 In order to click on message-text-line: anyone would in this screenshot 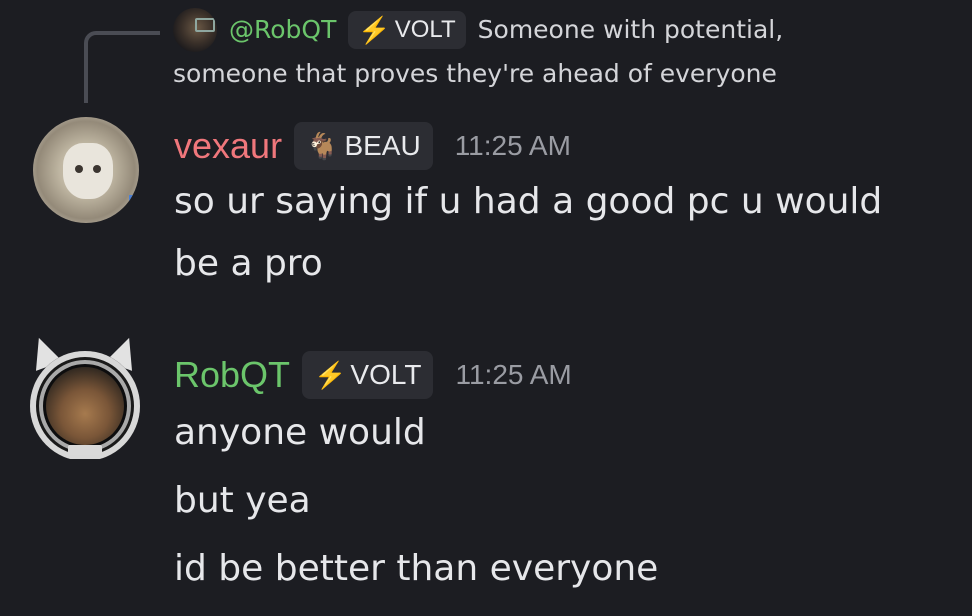, I will do `click(300, 432)`.